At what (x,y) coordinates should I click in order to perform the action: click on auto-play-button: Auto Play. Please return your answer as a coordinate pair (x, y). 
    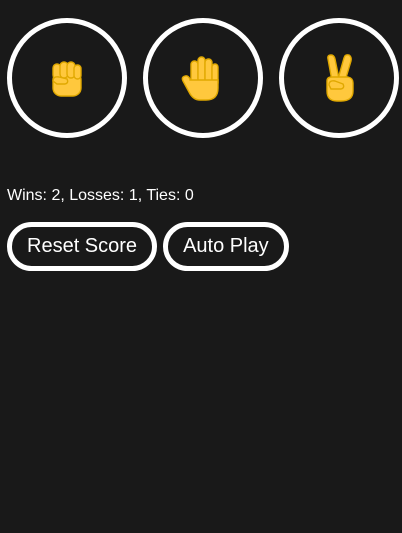
    Looking at the image, I should click on (226, 246).